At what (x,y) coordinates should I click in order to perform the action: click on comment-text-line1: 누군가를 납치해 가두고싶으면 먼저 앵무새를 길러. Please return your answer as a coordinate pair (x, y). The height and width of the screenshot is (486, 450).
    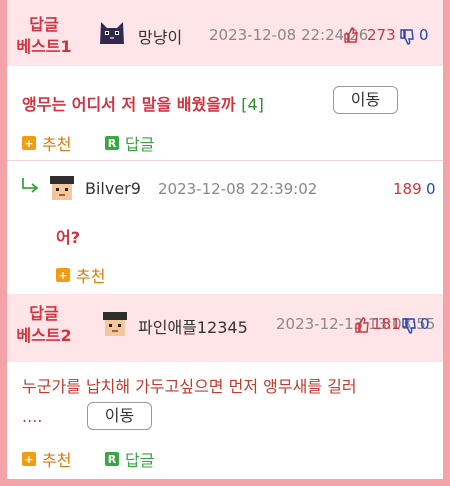
    Looking at the image, I should click on (189, 386).